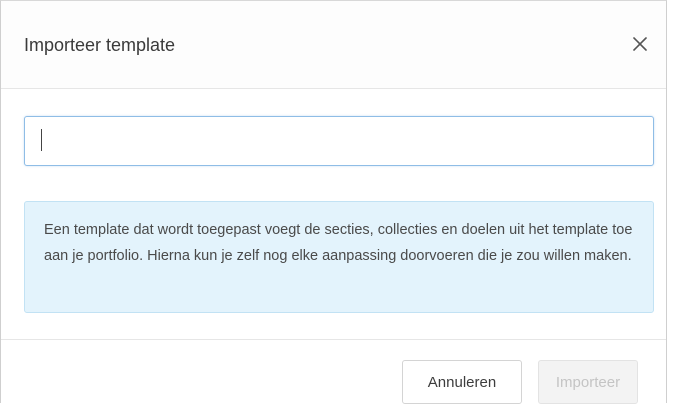  I want to click on close-icon, so click(640, 44).